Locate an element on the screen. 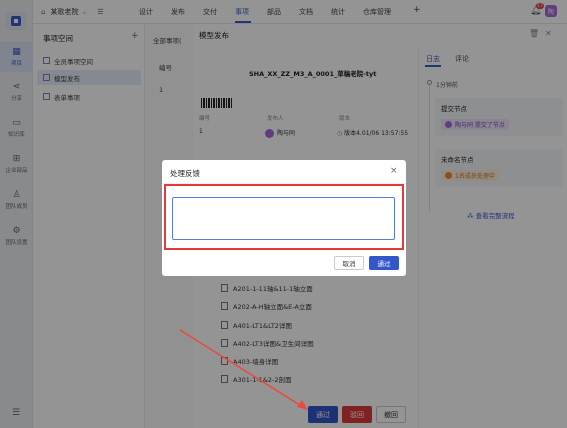 Image resolution: width=567 pixels, height=428 pixels. feedback-modal: 处理反馈 × 取消 通过 is located at coordinates (284, 218).